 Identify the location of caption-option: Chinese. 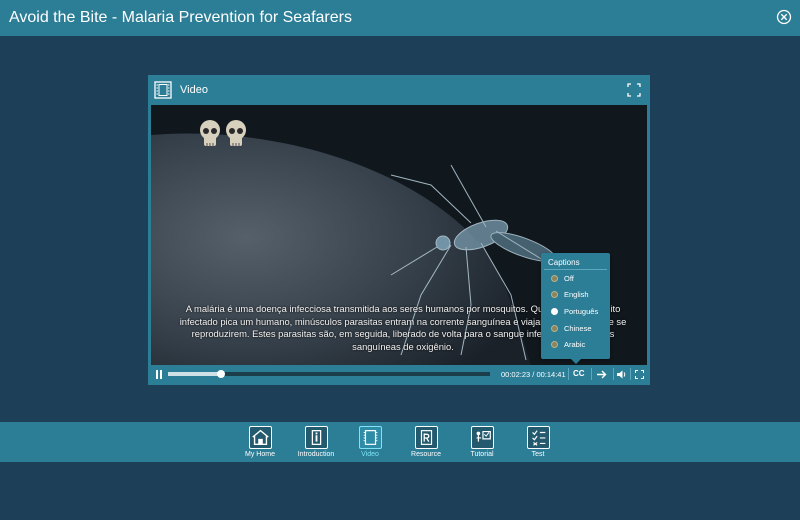
(575, 328).